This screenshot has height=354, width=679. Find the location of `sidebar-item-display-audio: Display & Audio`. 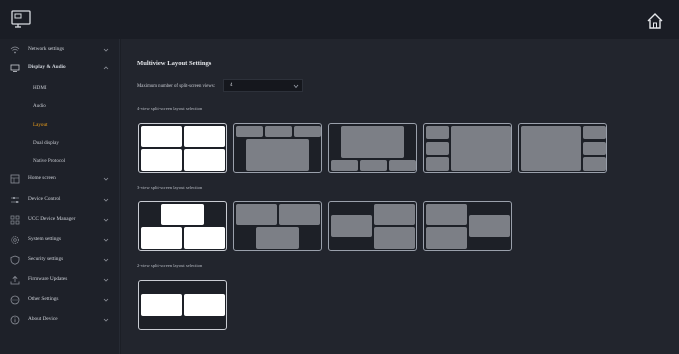

sidebar-item-display-audio: Display & Audio is located at coordinates (60, 68).